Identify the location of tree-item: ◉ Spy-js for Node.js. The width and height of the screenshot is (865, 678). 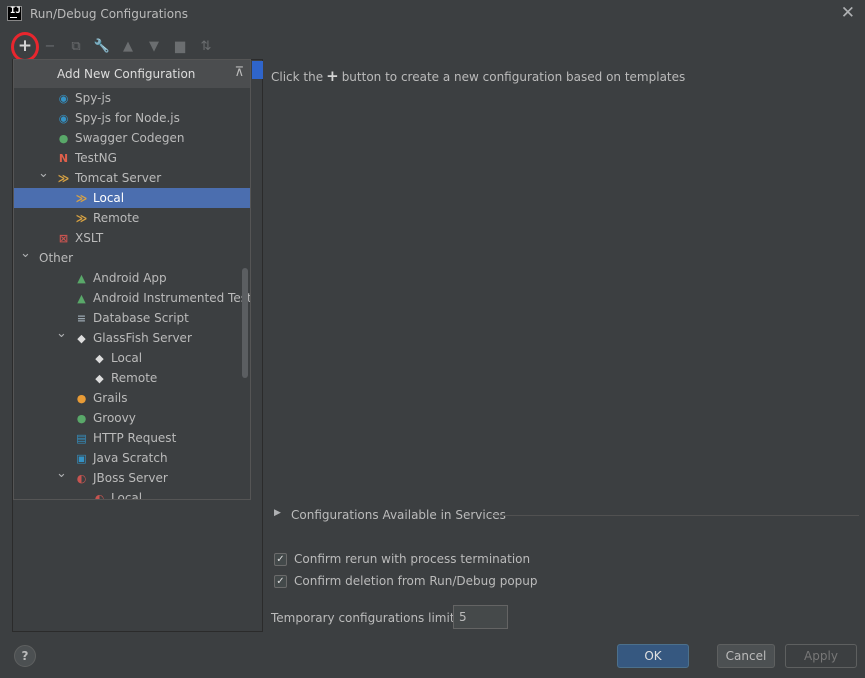
(132, 118).